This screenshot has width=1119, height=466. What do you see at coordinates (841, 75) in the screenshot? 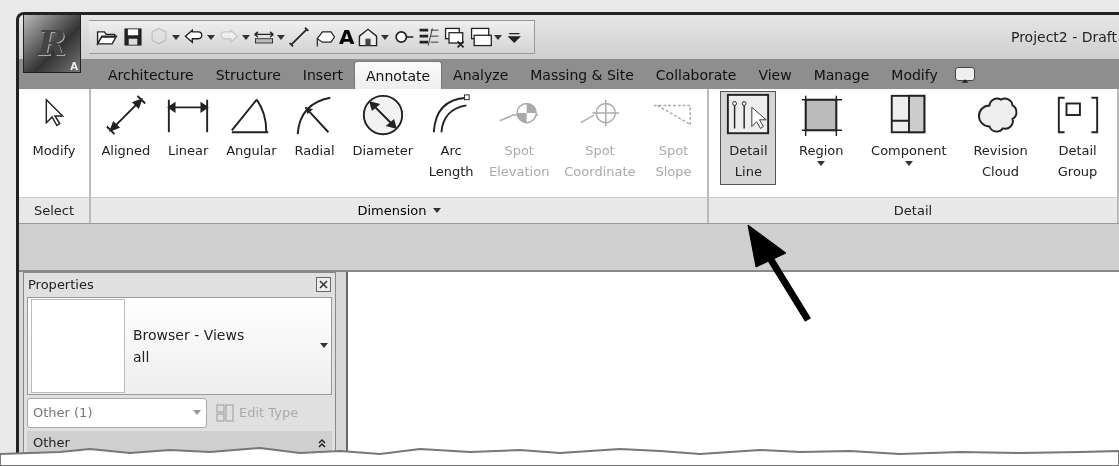
I see `ribbon-tab: Manage` at bounding box center [841, 75].